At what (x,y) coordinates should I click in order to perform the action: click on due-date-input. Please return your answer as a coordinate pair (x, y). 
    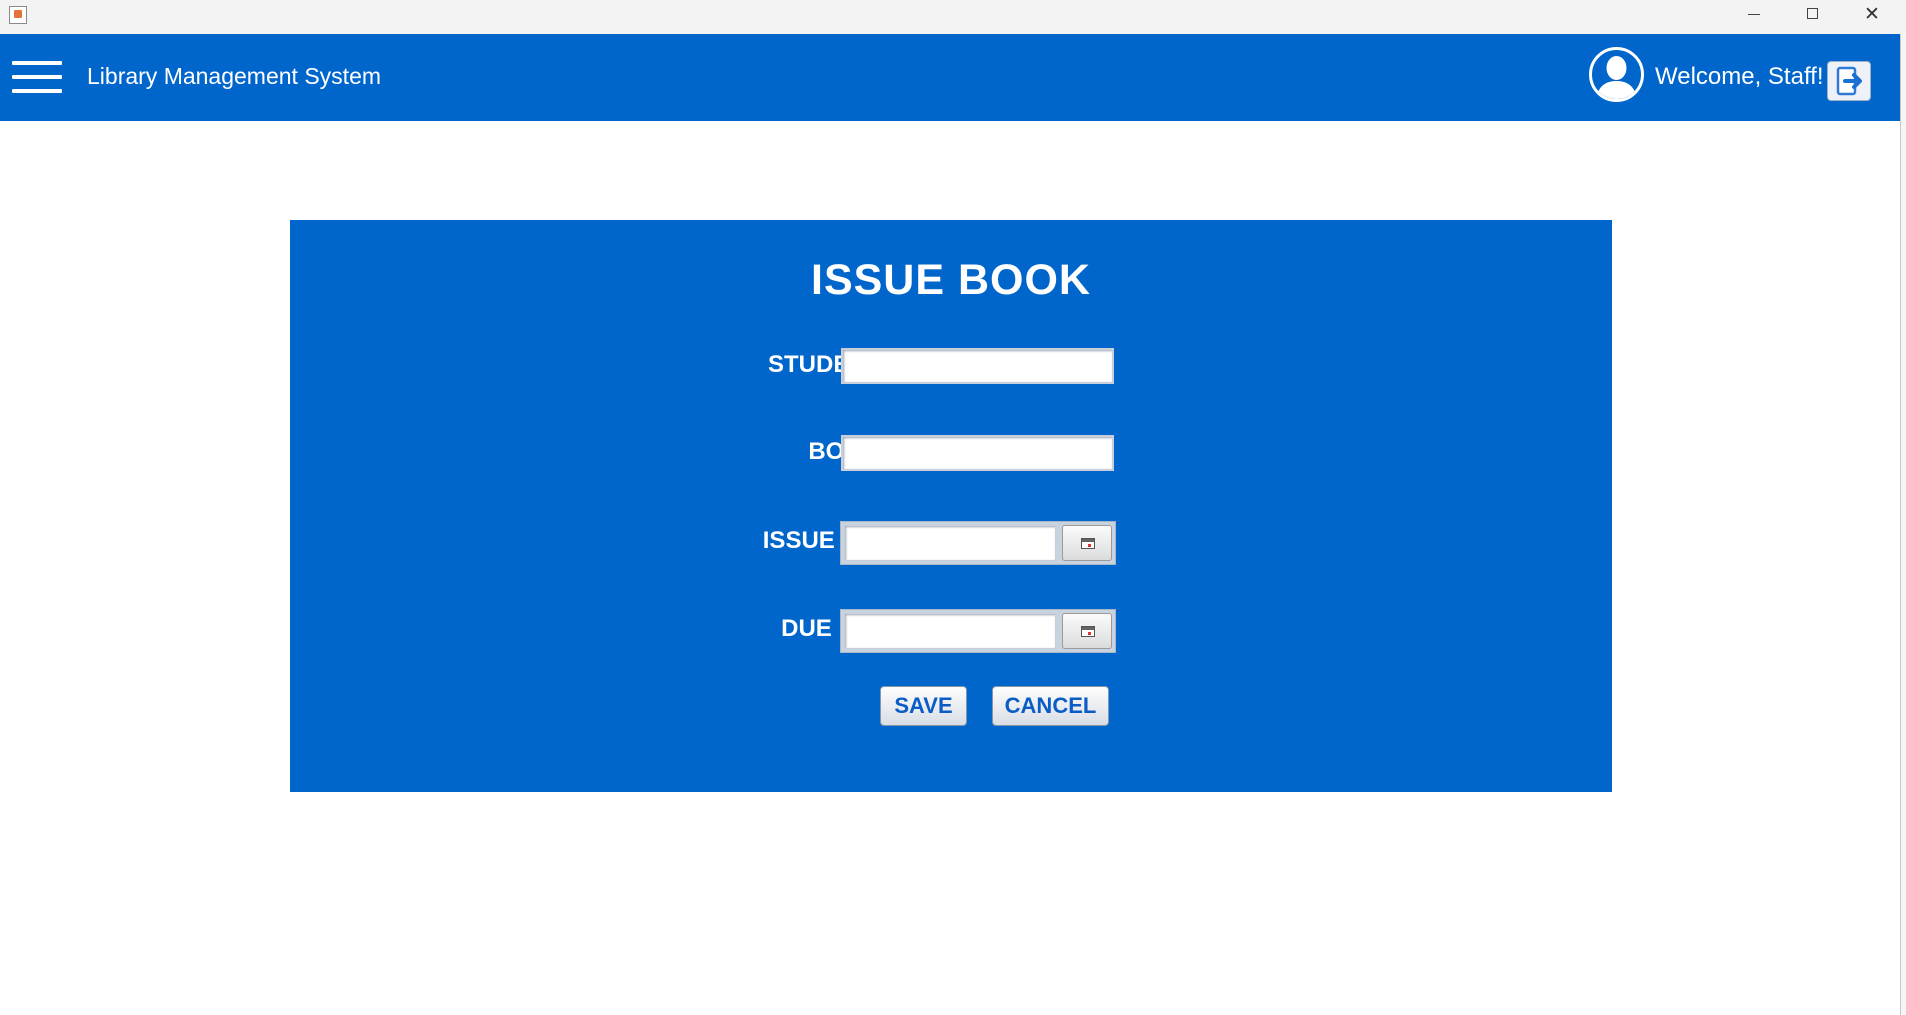
    Looking at the image, I should click on (950, 631).